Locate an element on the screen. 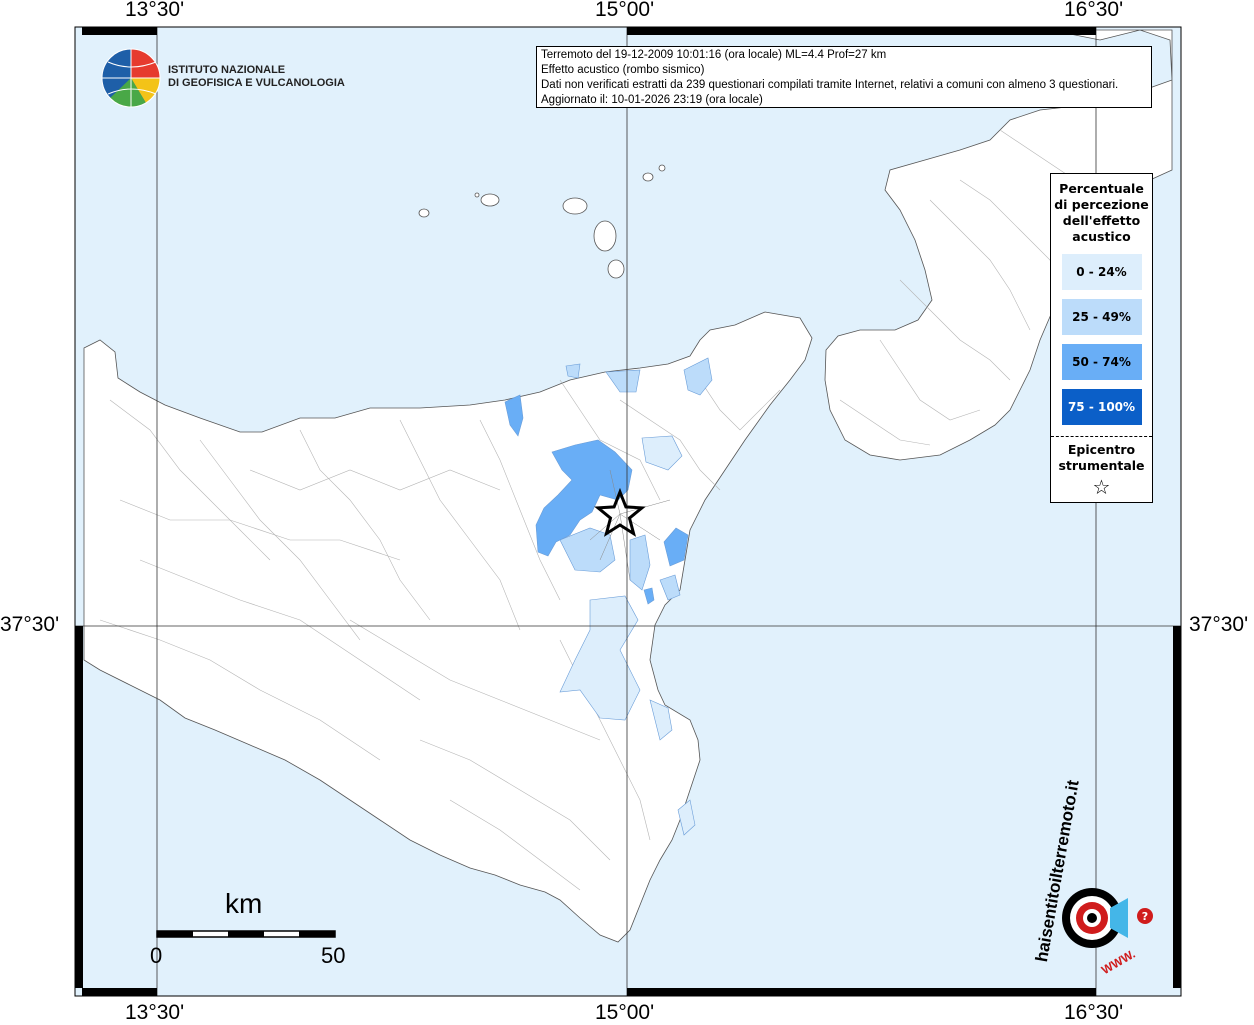  lat-label-left: 37°30' is located at coordinates (30, 624).